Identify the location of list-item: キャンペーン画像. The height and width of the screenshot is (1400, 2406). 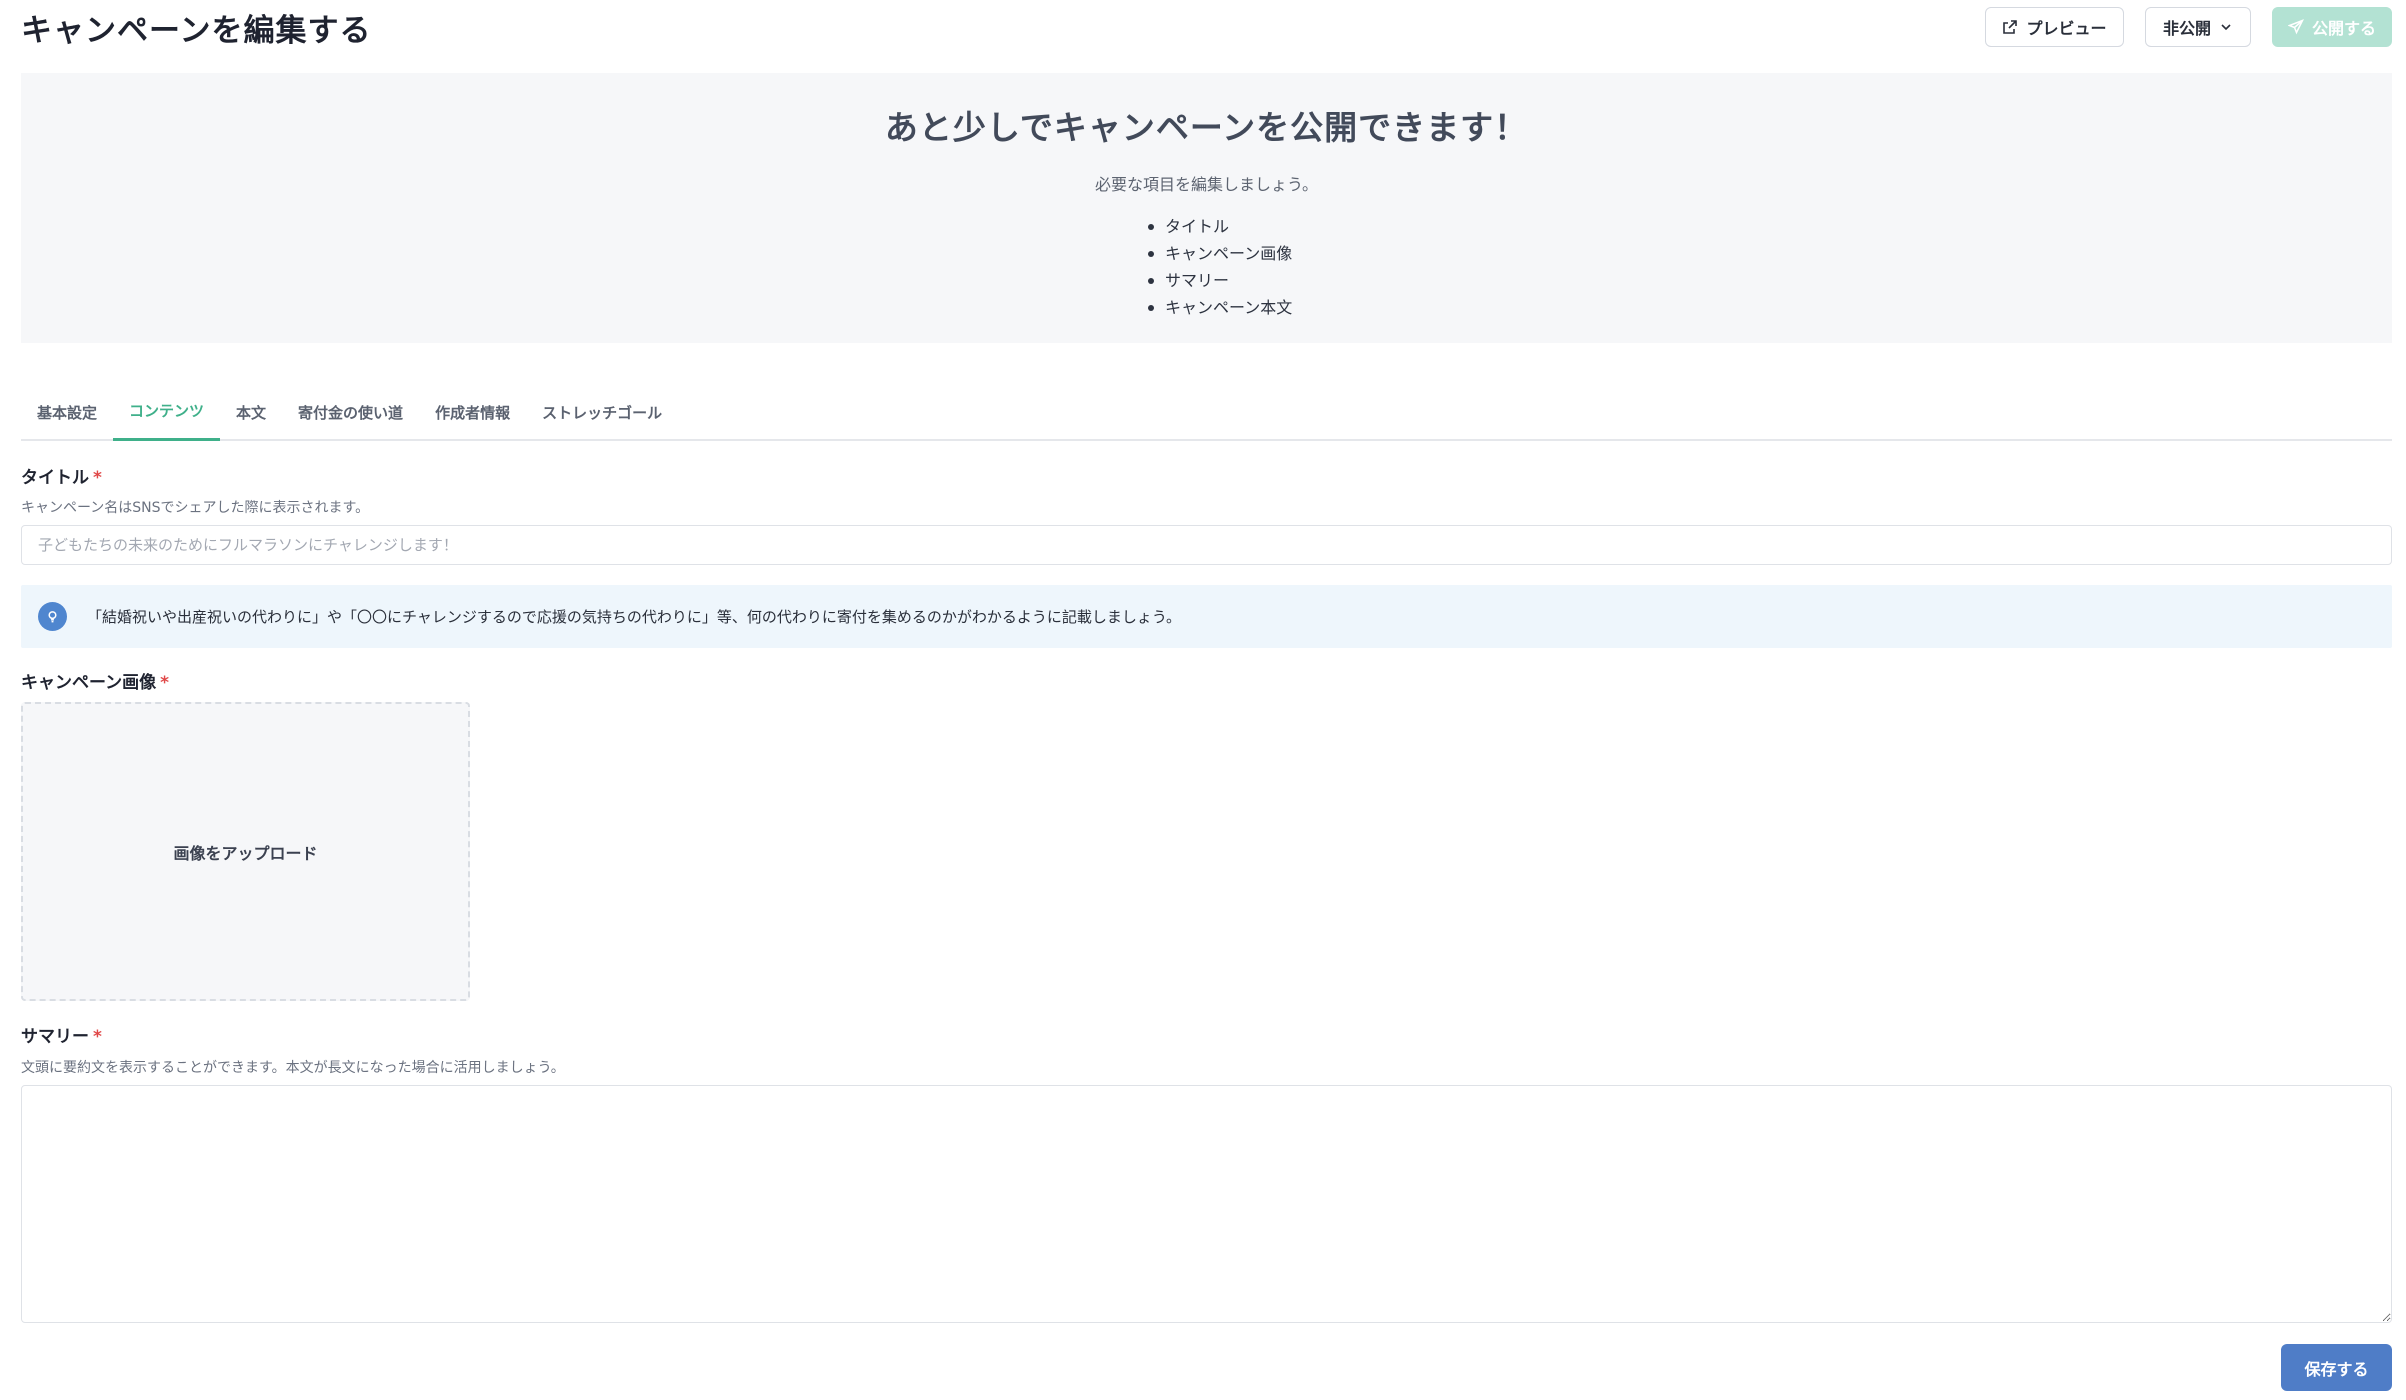
(1220, 253).